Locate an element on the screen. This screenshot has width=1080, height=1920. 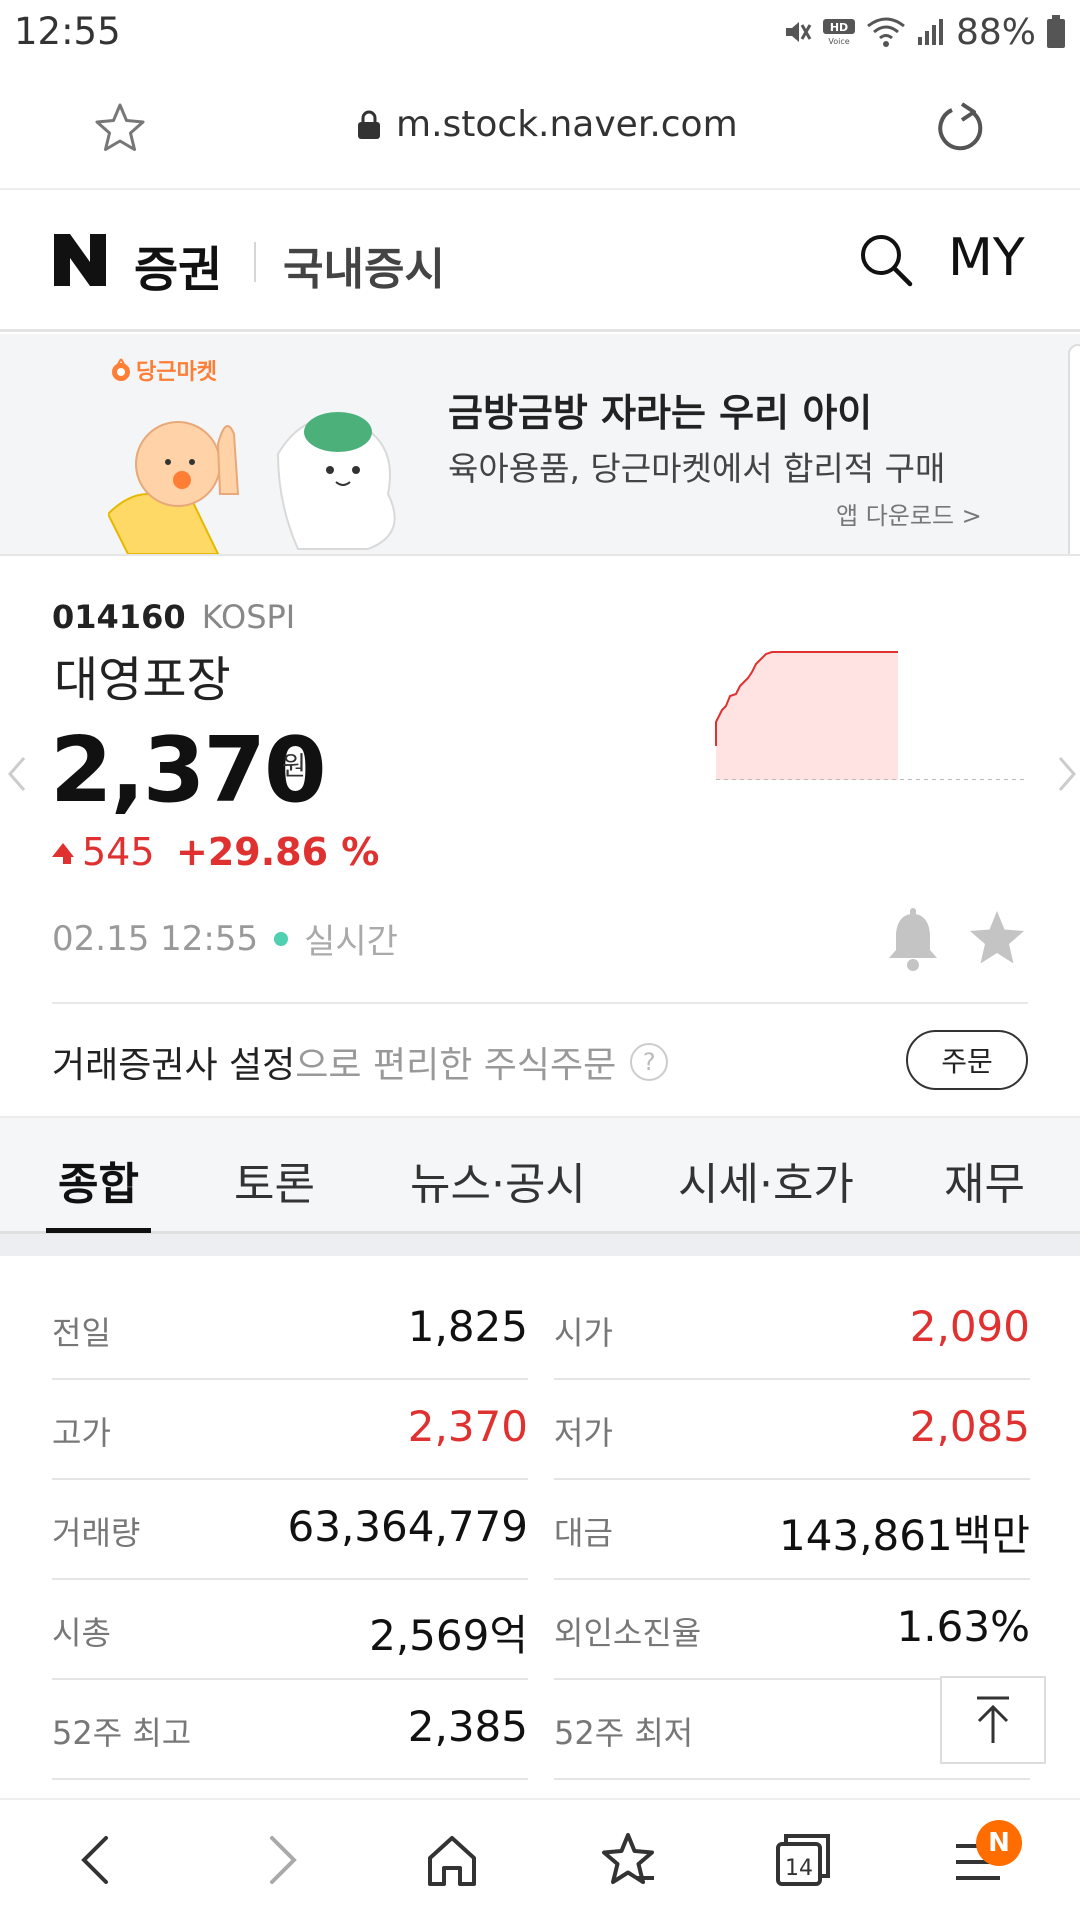
tabs-button: 14 is located at coordinates (804, 1860).